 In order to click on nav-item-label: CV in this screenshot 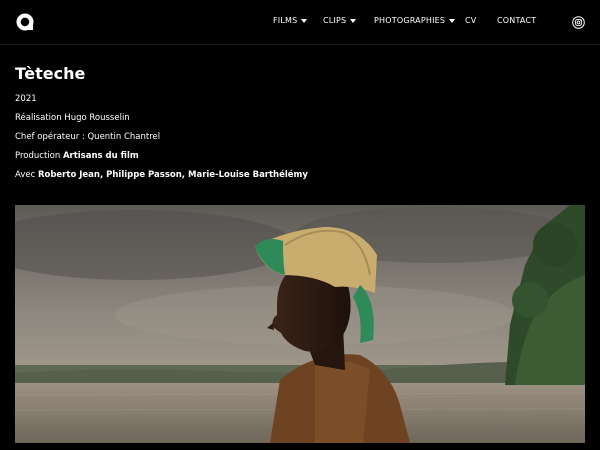, I will do `click(471, 20)`.